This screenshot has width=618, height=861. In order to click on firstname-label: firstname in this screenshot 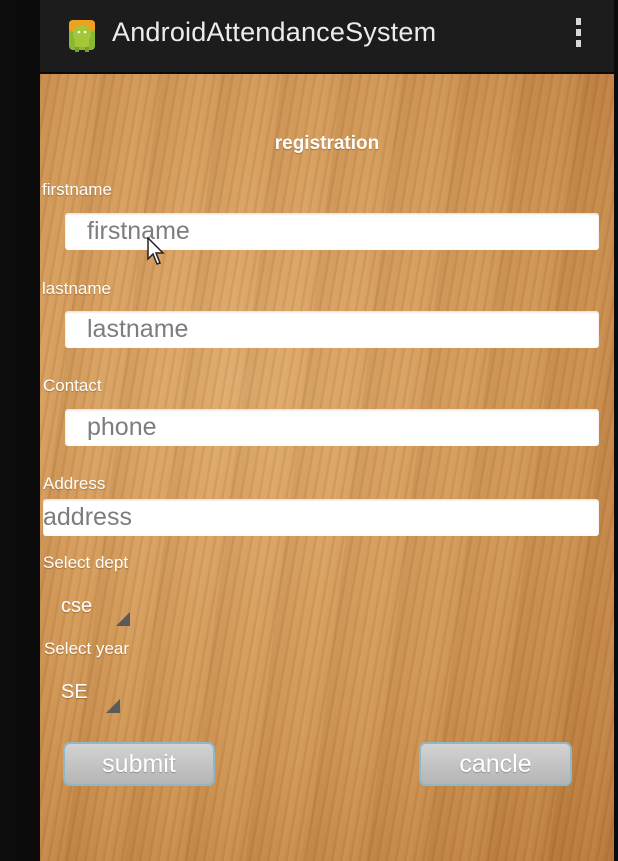, I will do `click(77, 189)`.